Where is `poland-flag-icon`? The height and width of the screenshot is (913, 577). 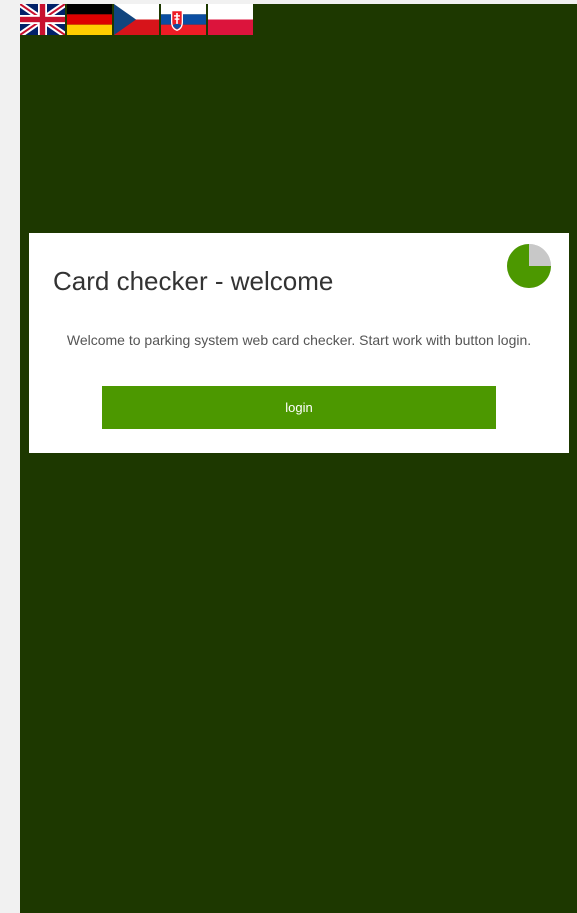
poland-flag-icon is located at coordinates (230, 19).